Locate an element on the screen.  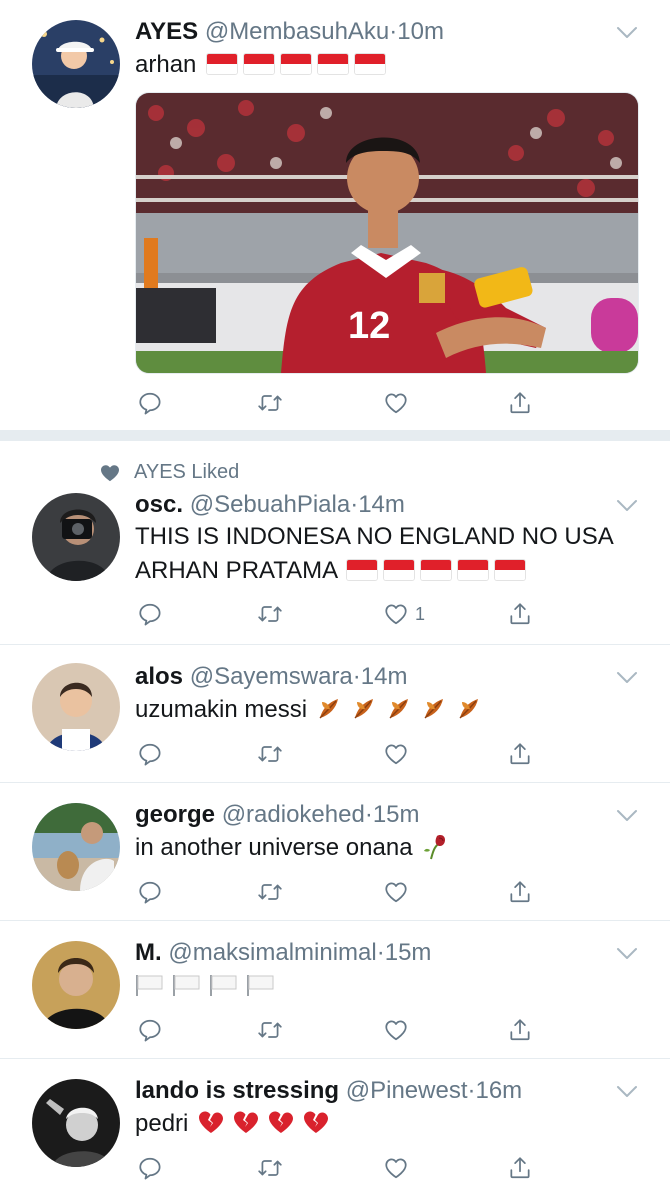
tweet-header: george @radiokehed·15m is located at coordinates (277, 815).